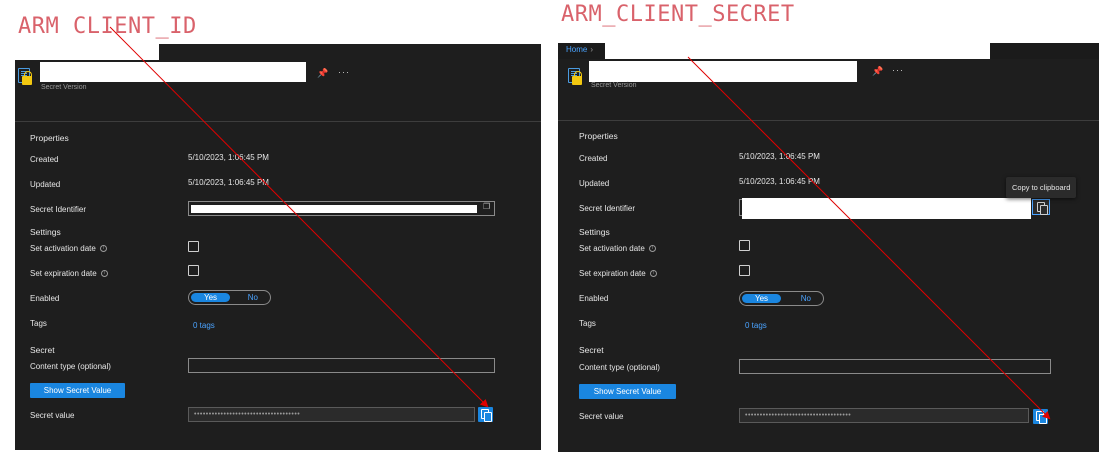 The image size is (1109, 465). I want to click on breadcrumb: Home ›, so click(579, 49).